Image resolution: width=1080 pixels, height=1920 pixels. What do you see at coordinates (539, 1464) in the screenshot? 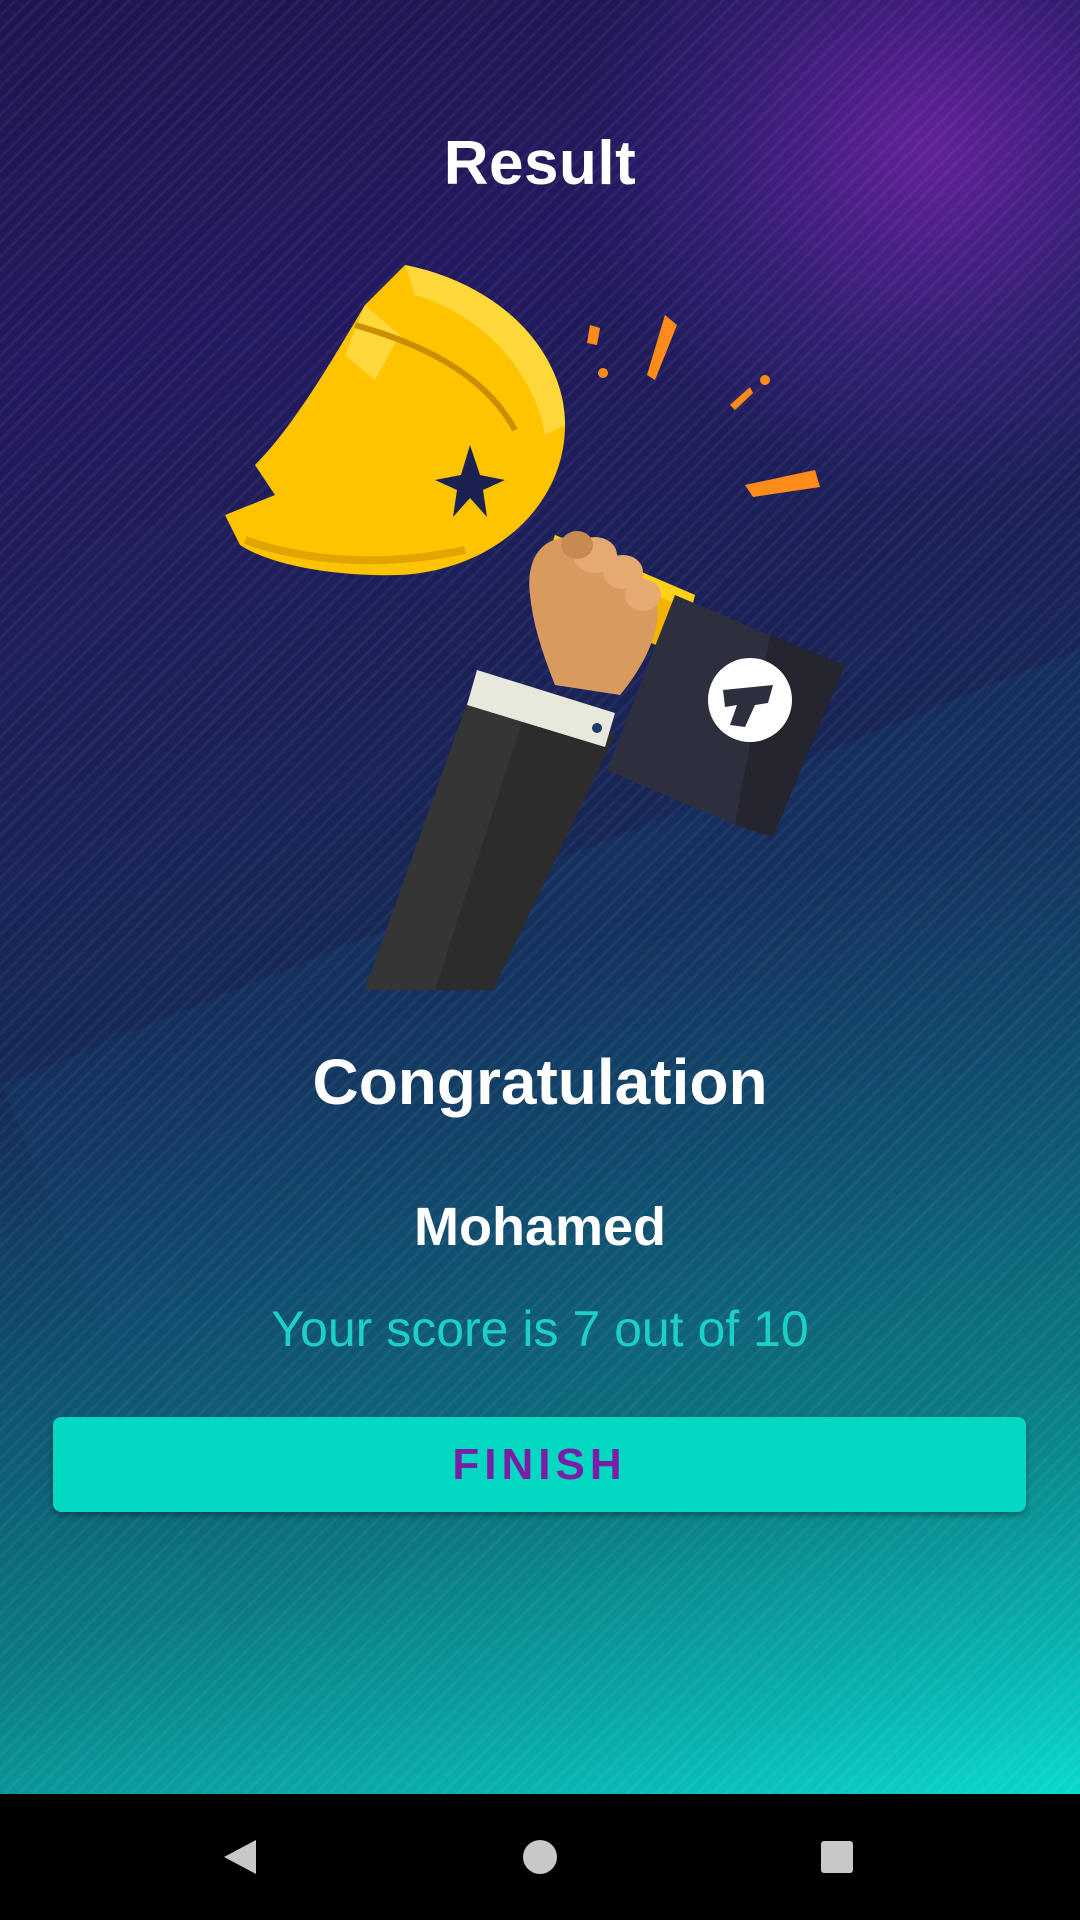
I see `finish-button: FINISH` at bounding box center [539, 1464].